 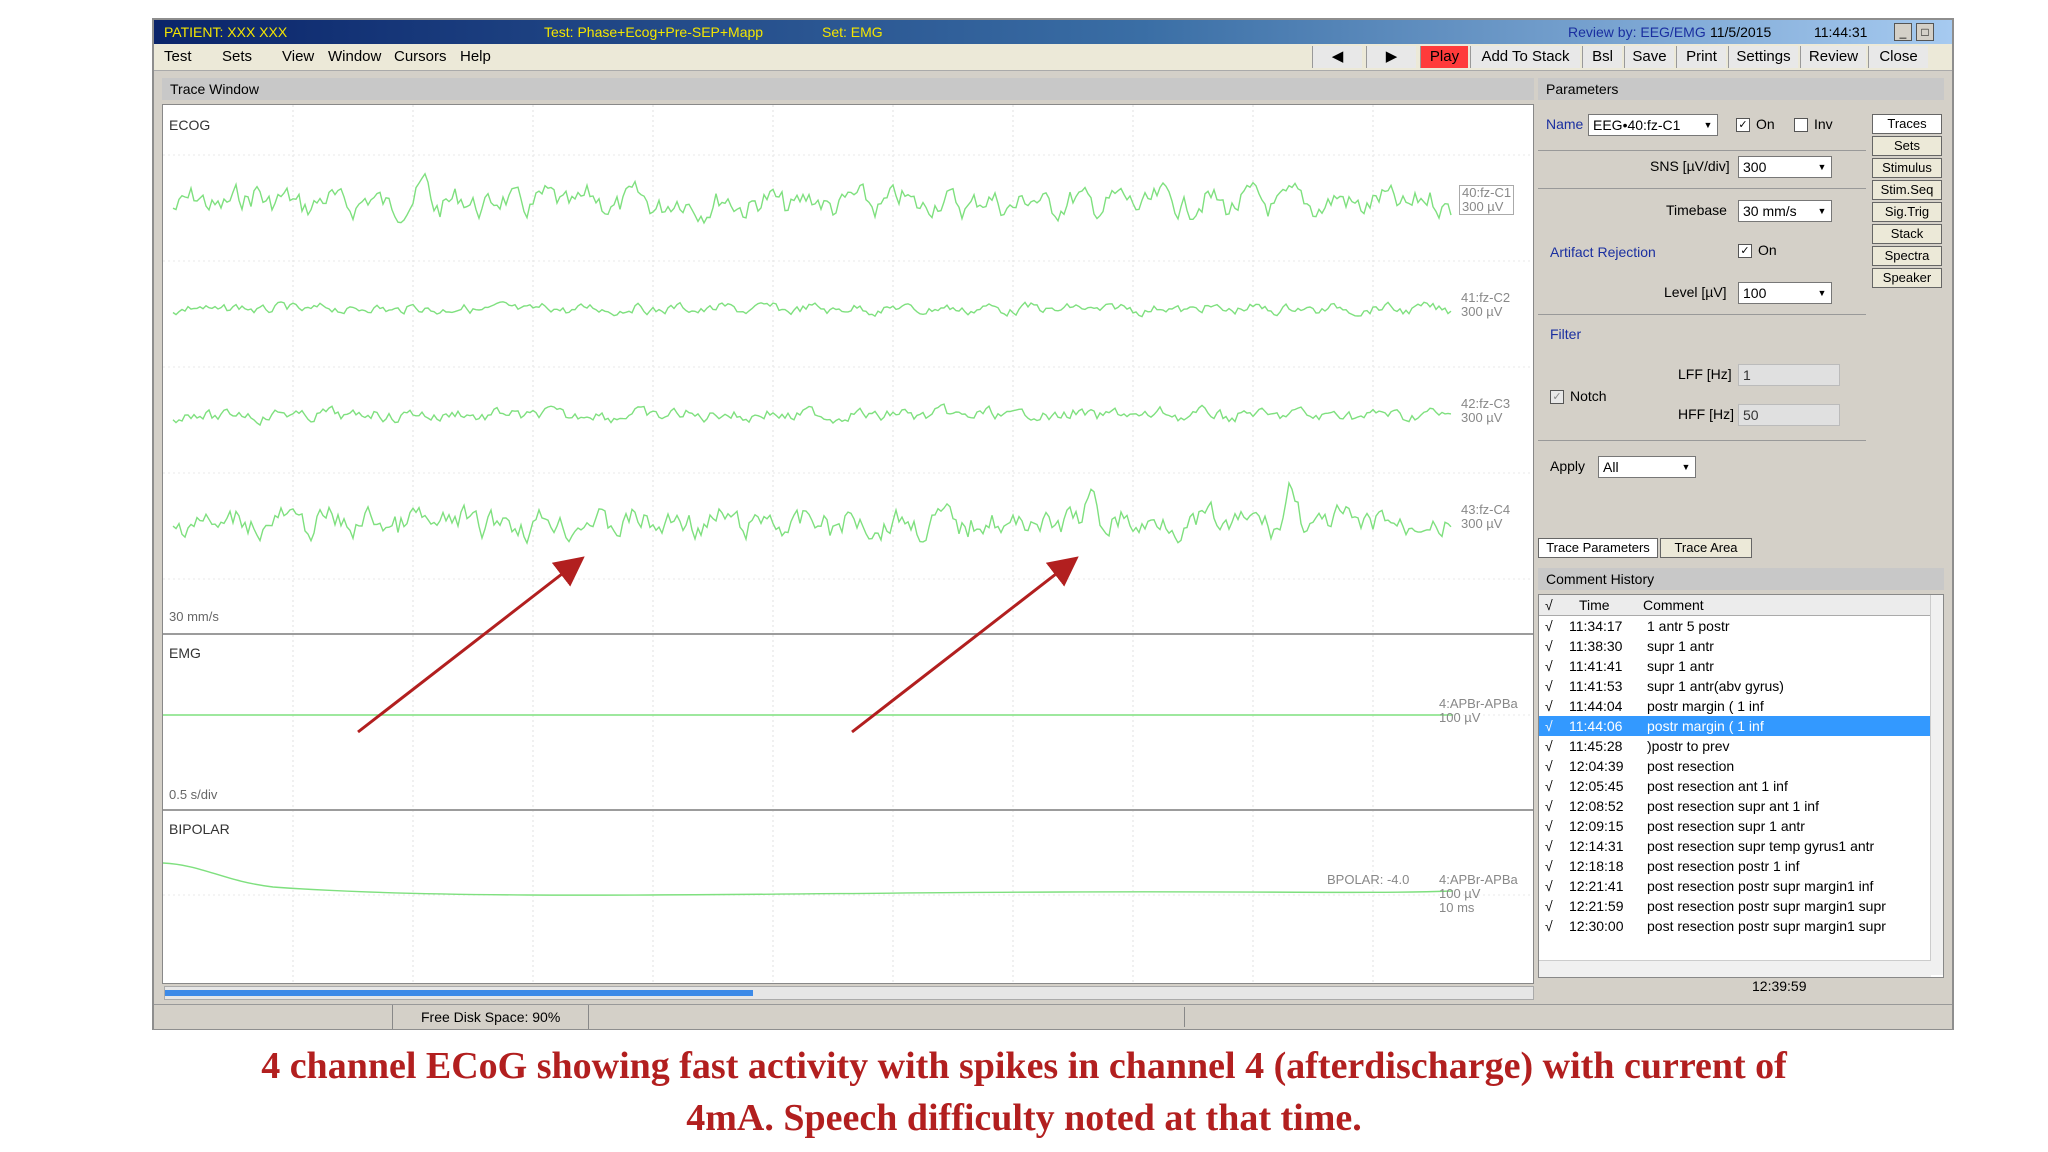 What do you see at coordinates (1760, 886) in the screenshot?
I see `comment-comment: post resection postr supr margin1 inf` at bounding box center [1760, 886].